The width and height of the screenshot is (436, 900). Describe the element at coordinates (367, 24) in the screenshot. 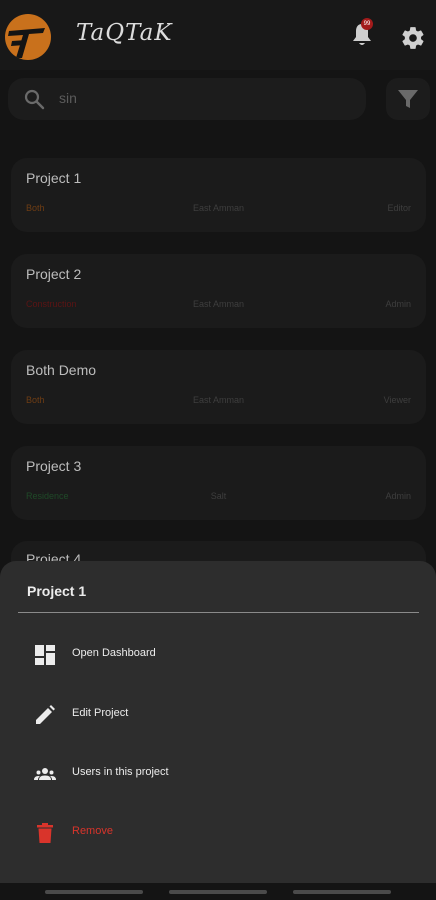

I see `notification-badge: 99` at that location.